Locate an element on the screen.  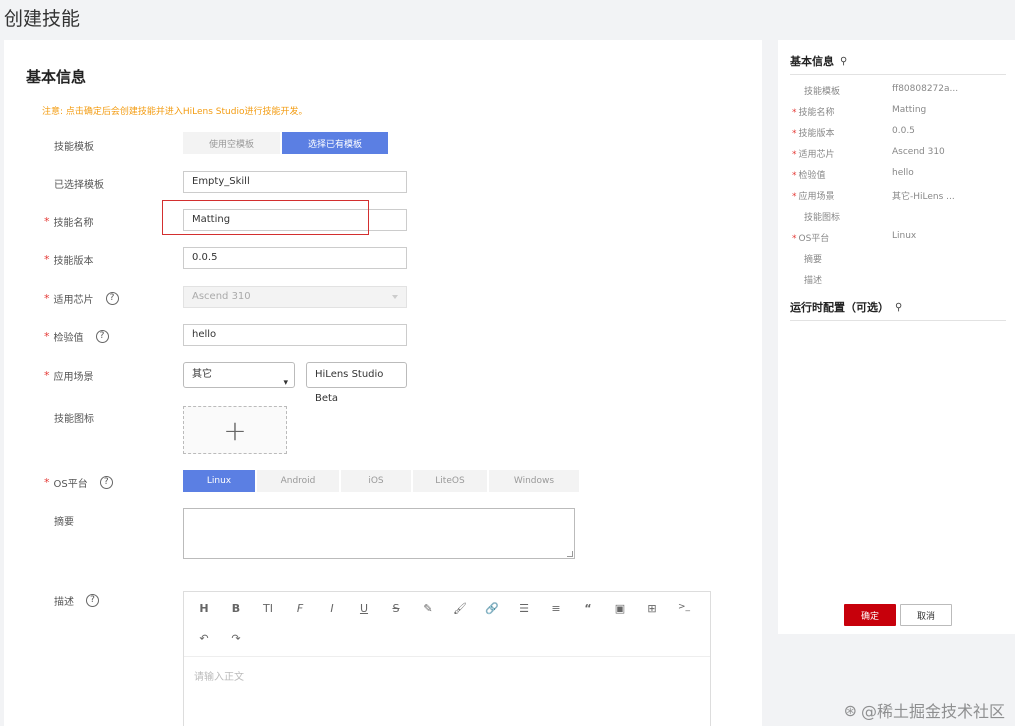
weibo-logo-icon: ⊛ is located at coordinates (850, 710).